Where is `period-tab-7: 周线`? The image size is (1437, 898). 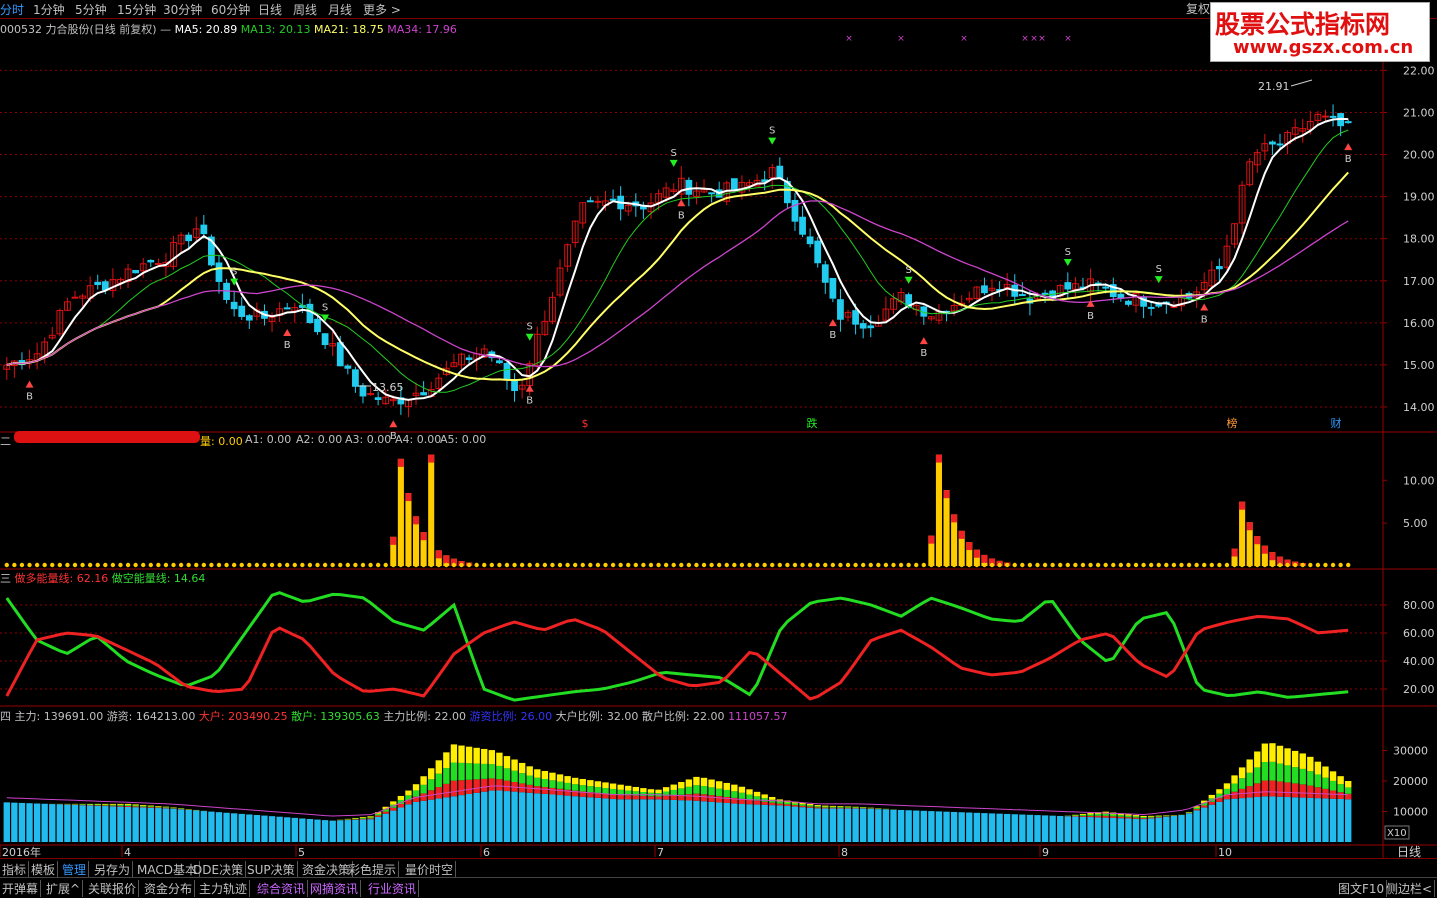 period-tab-7: 周线 is located at coordinates (305, 9).